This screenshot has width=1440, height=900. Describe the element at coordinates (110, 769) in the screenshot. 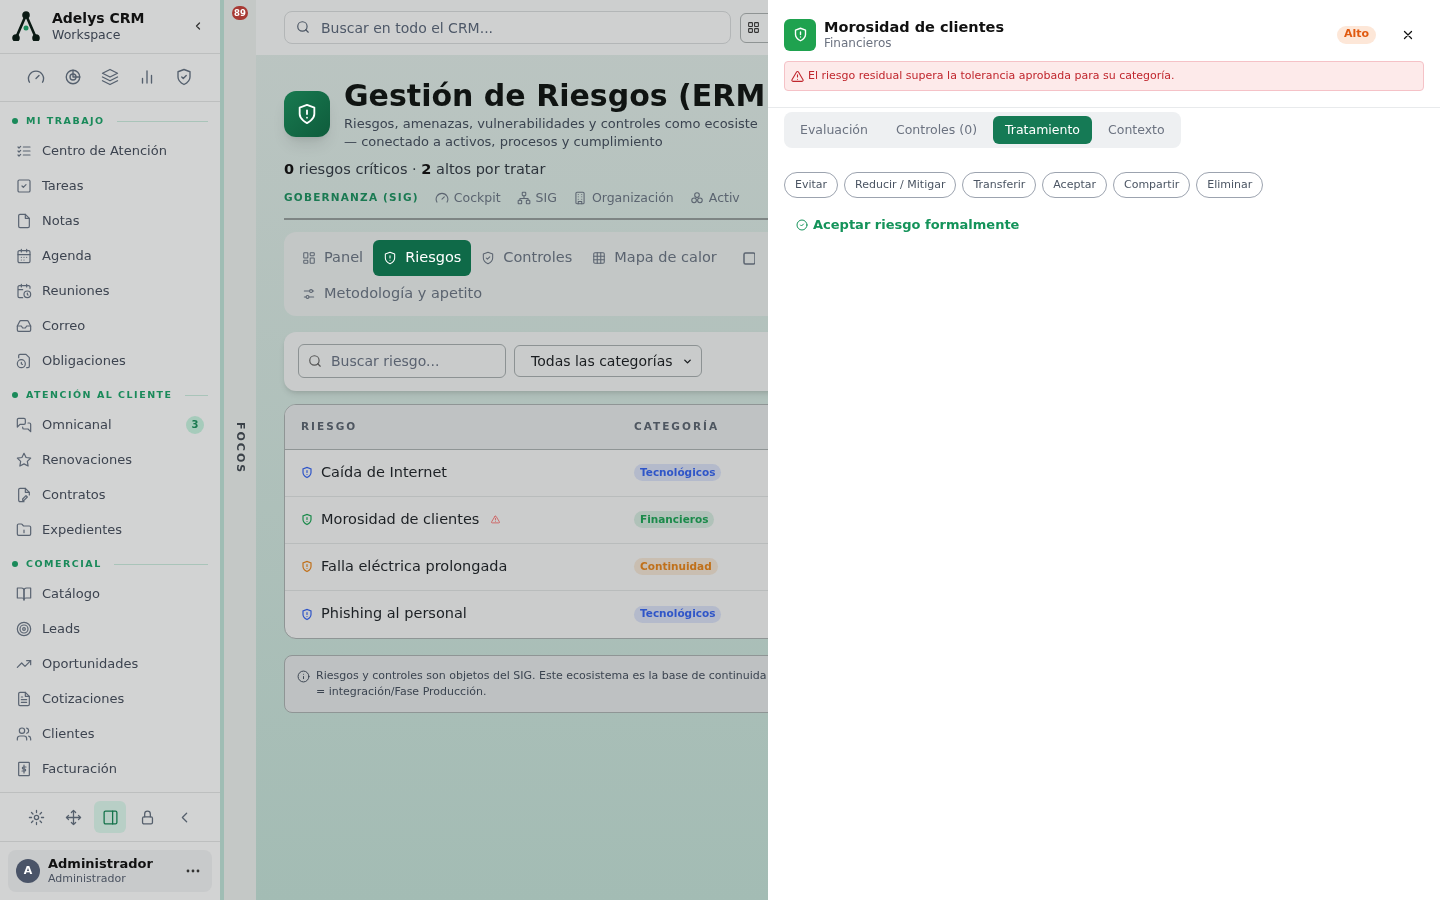

I see `sidebar-item: Facturación` at that location.